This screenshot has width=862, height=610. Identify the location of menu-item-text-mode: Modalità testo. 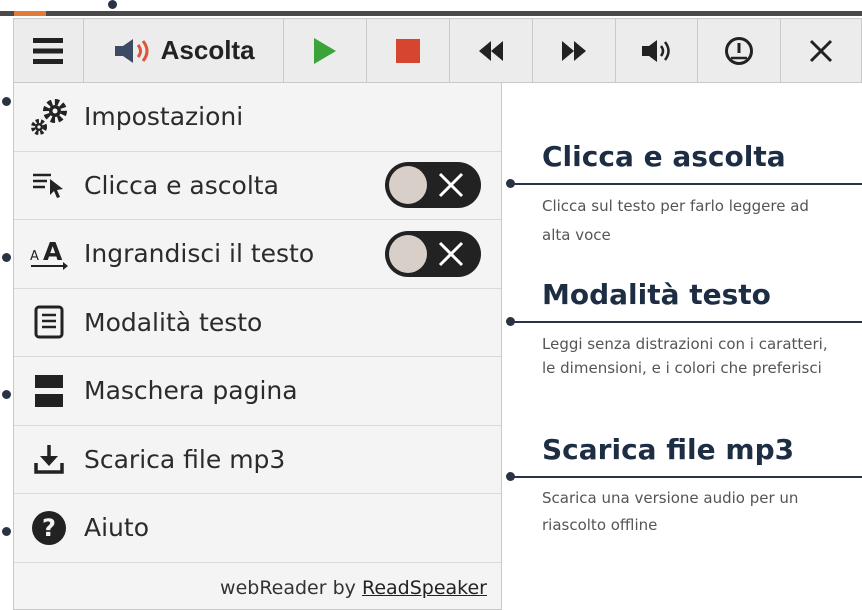
(257, 323).